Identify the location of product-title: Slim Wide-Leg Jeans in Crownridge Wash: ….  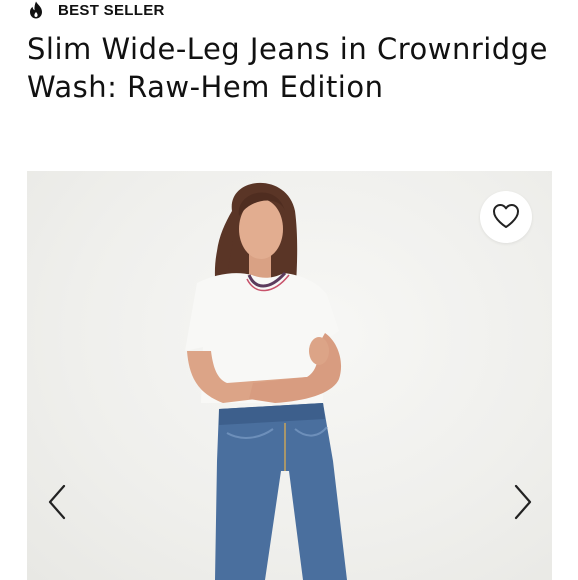
(287, 68).